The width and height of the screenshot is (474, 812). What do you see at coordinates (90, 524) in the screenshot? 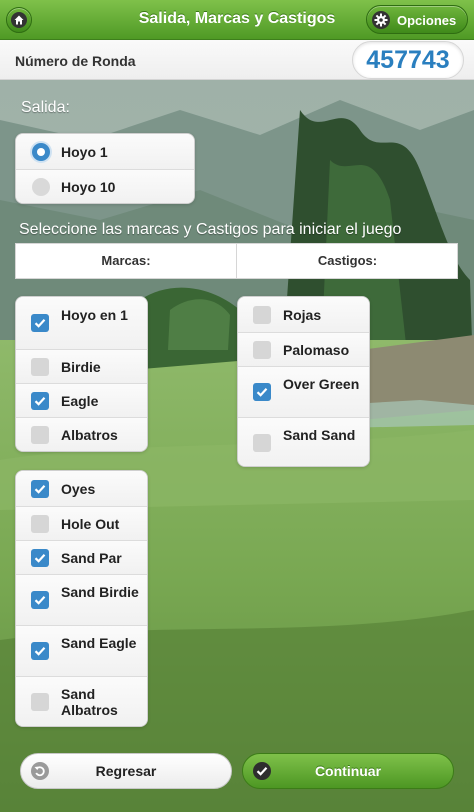
I see `checkbox-label: Hole Out` at bounding box center [90, 524].